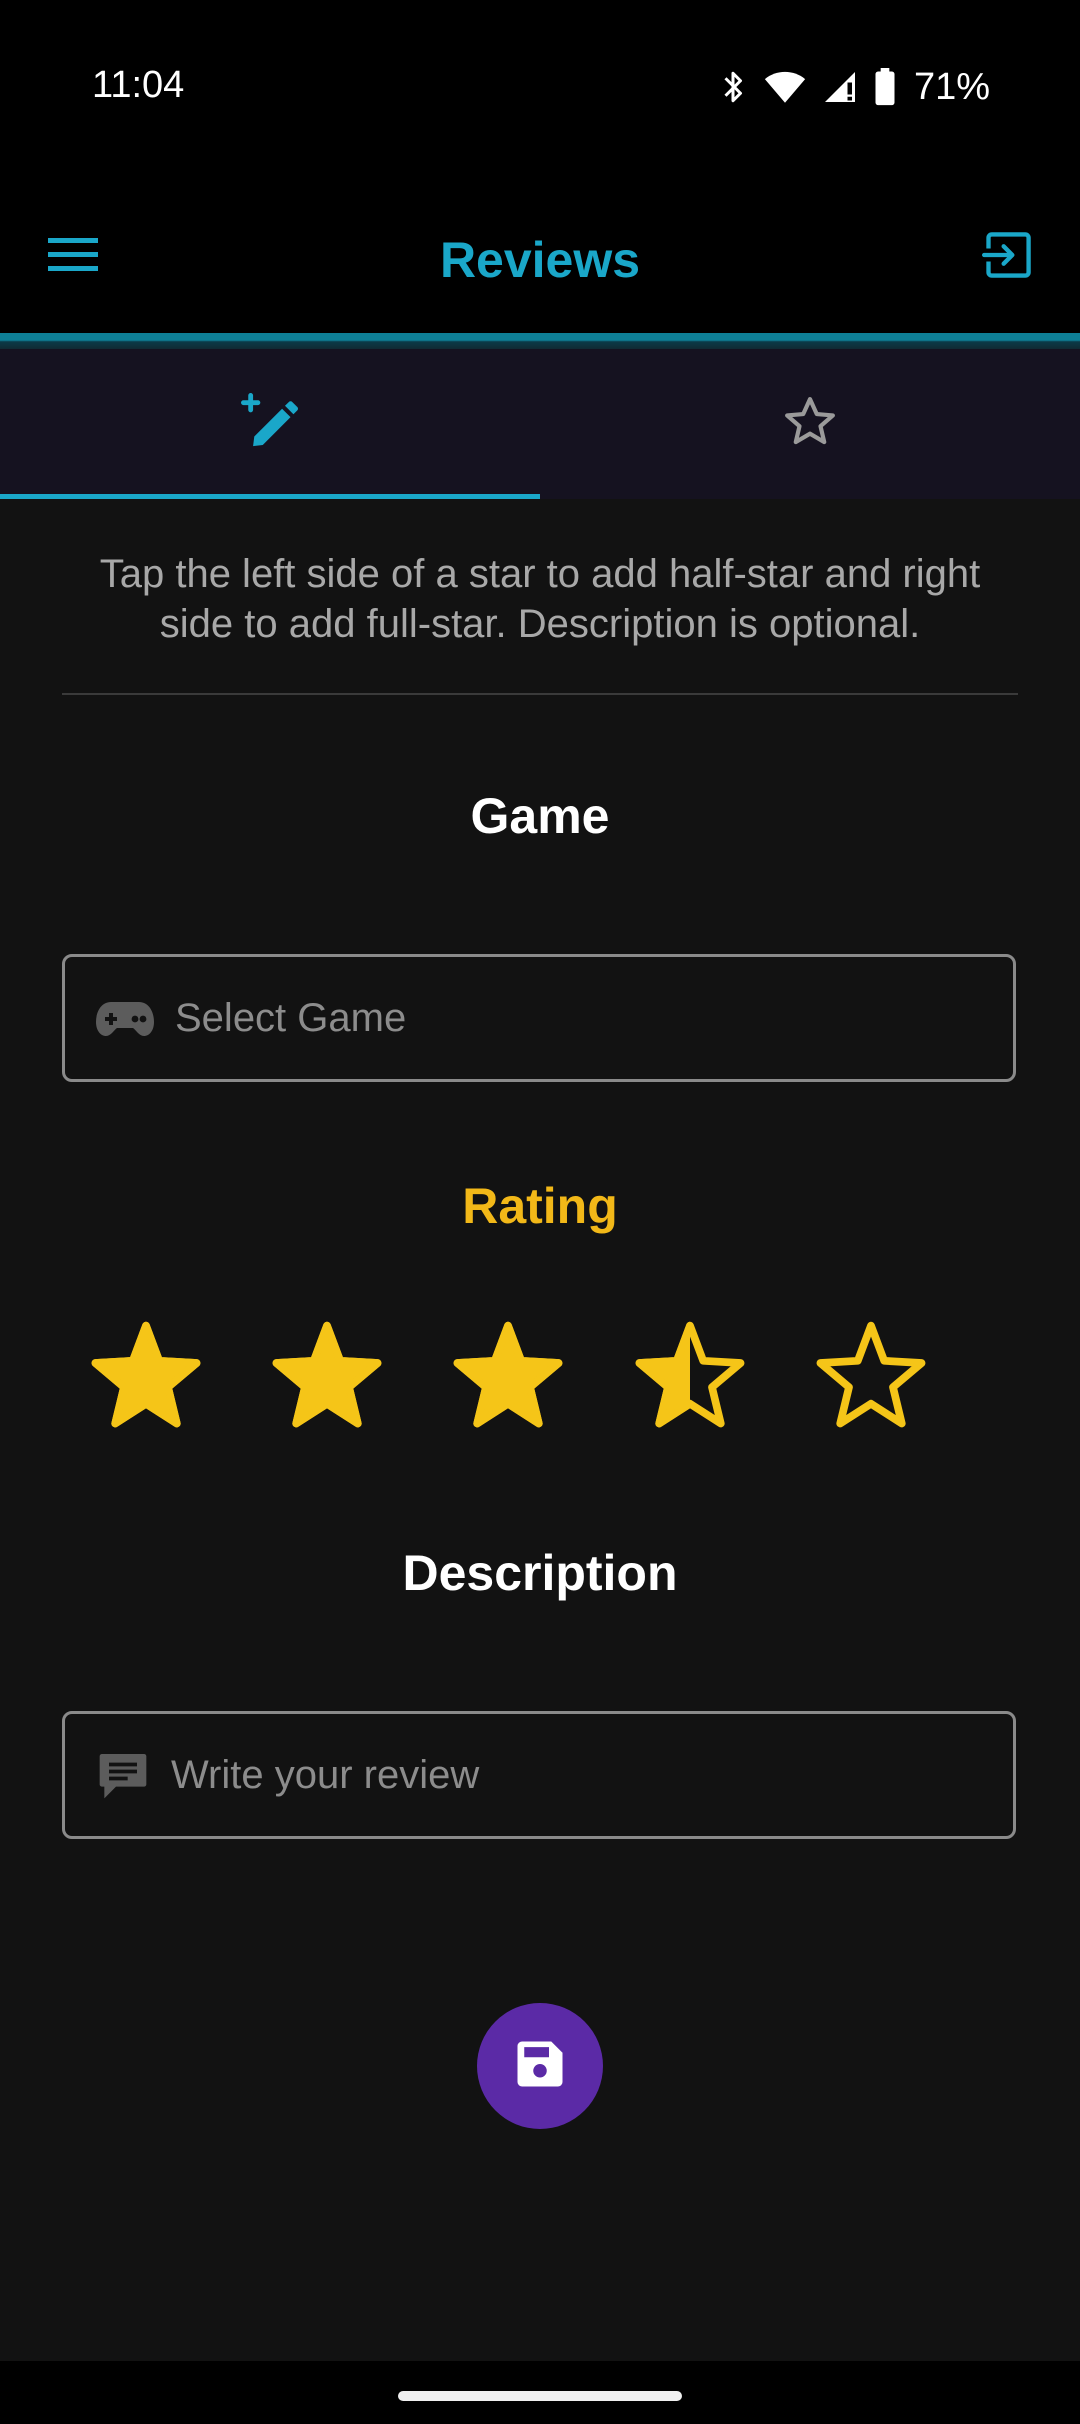 The width and height of the screenshot is (1080, 2424). I want to click on tab-bar, so click(540, 424).